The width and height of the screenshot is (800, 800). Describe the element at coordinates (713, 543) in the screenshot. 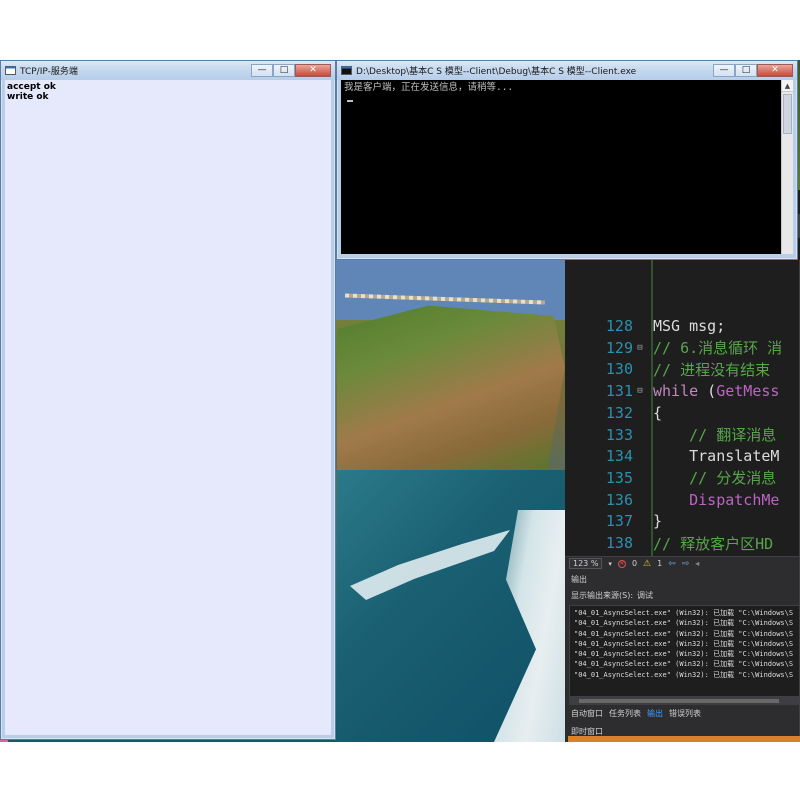

I see `code-token: // 释放客户区HD` at that location.